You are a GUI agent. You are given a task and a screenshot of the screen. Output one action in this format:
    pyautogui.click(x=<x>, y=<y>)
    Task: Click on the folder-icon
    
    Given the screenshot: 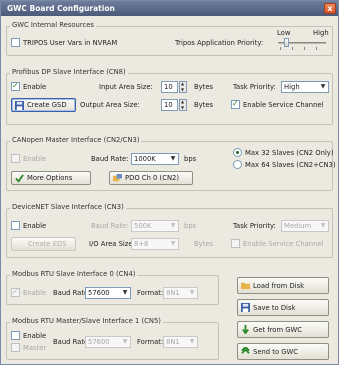 What is the action you would take?
    pyautogui.click(x=245, y=286)
    